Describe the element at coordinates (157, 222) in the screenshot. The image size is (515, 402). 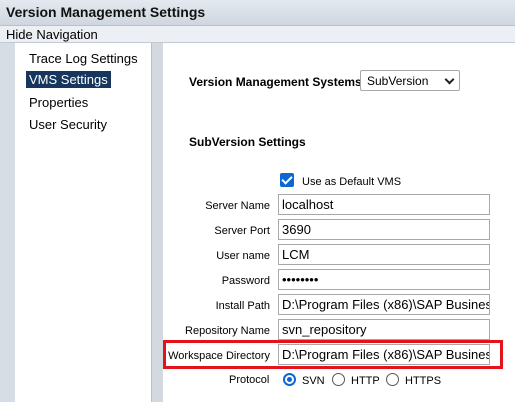
I see `panel-splitter` at that location.